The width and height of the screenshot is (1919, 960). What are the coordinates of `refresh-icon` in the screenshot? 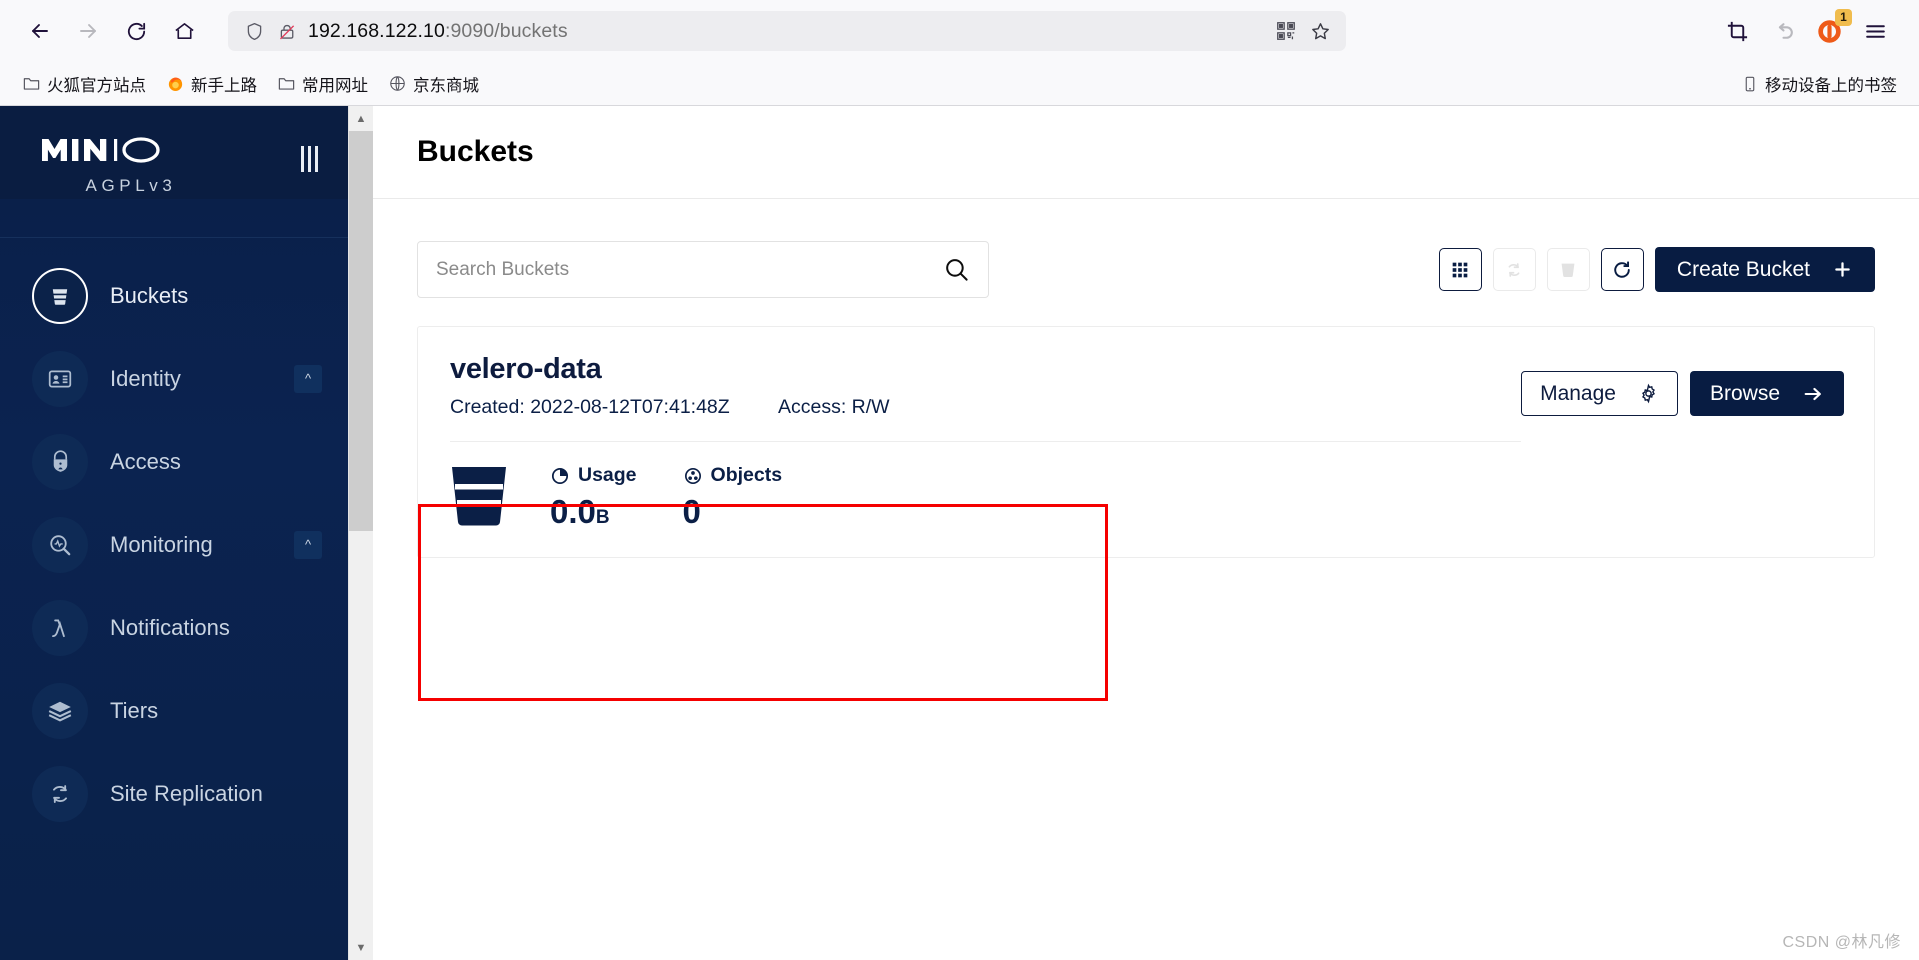 It's located at (1622, 269).